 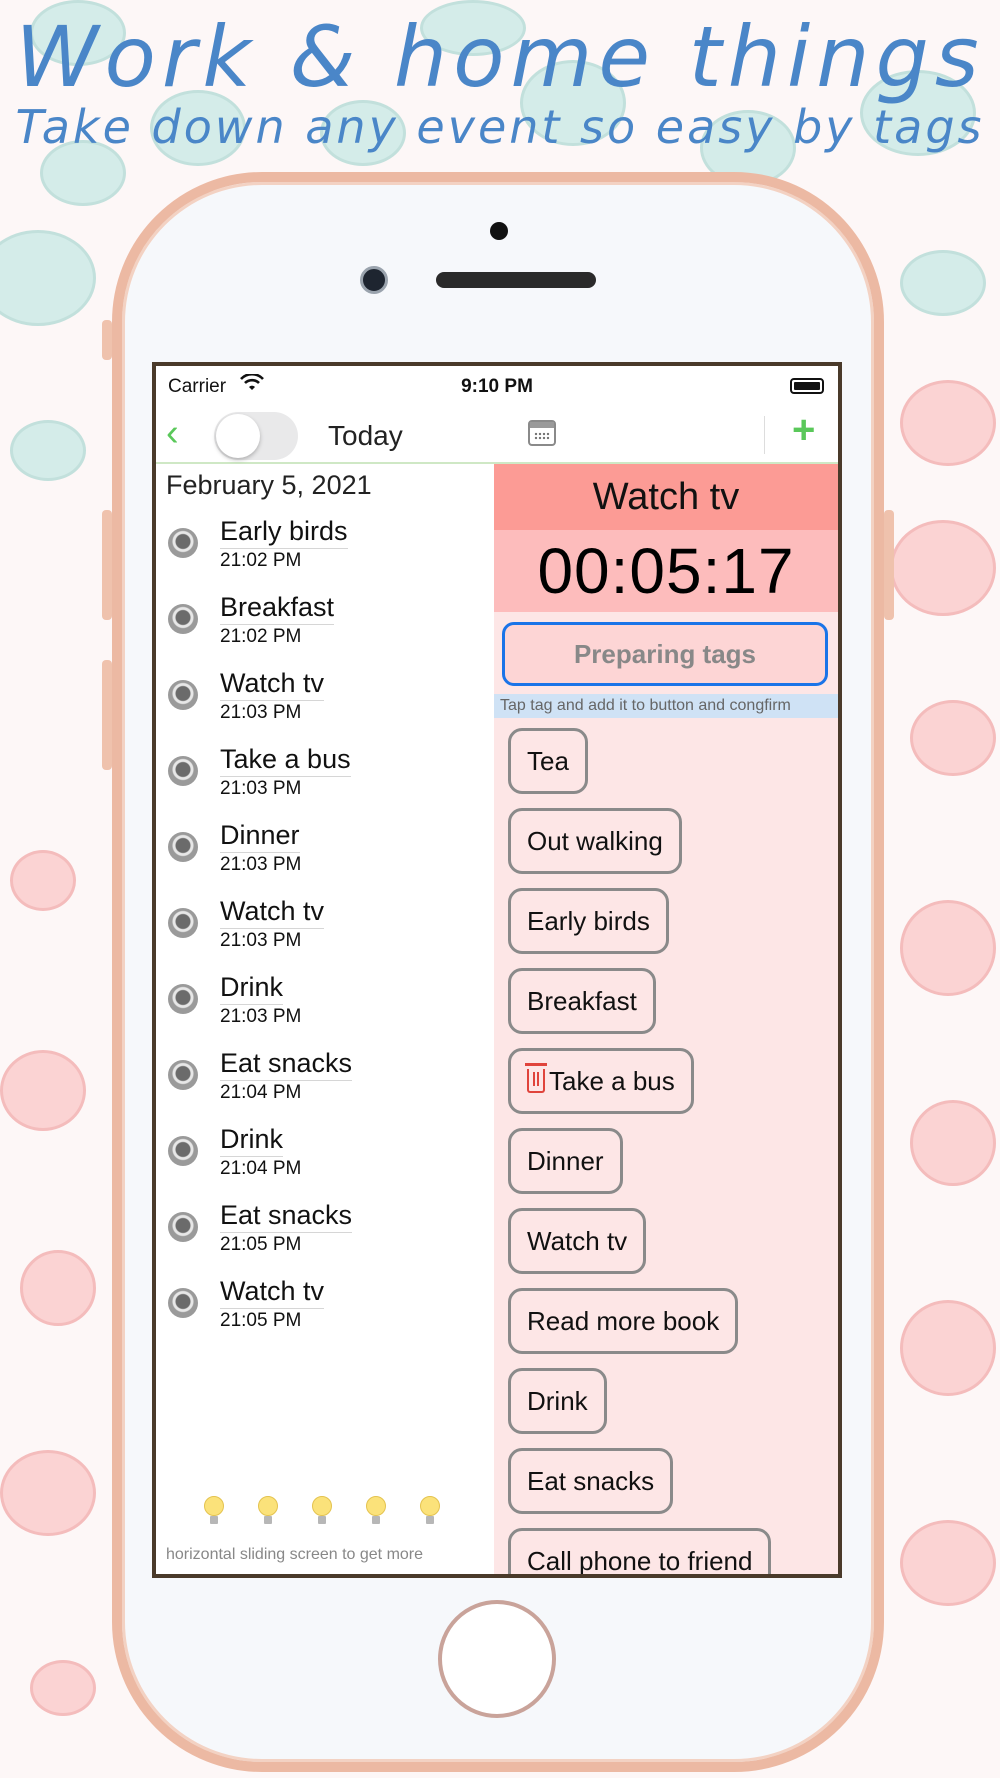 I want to click on tag-label: Tea, so click(x=548, y=761).